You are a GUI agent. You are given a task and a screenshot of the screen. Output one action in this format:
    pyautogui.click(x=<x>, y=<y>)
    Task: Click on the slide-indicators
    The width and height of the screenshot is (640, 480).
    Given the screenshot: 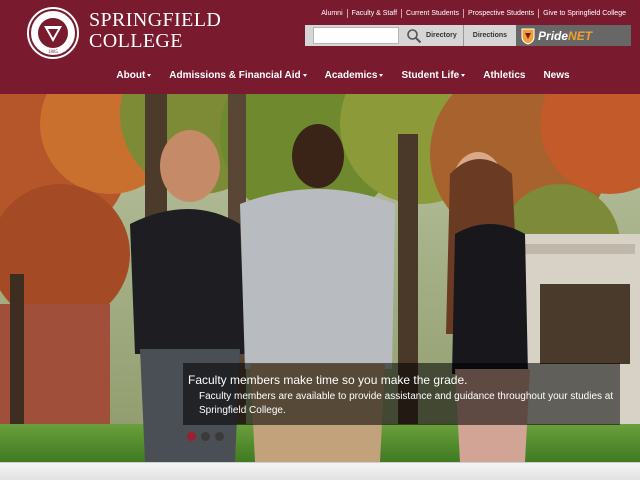 What is the action you would take?
    pyautogui.click(x=208, y=436)
    